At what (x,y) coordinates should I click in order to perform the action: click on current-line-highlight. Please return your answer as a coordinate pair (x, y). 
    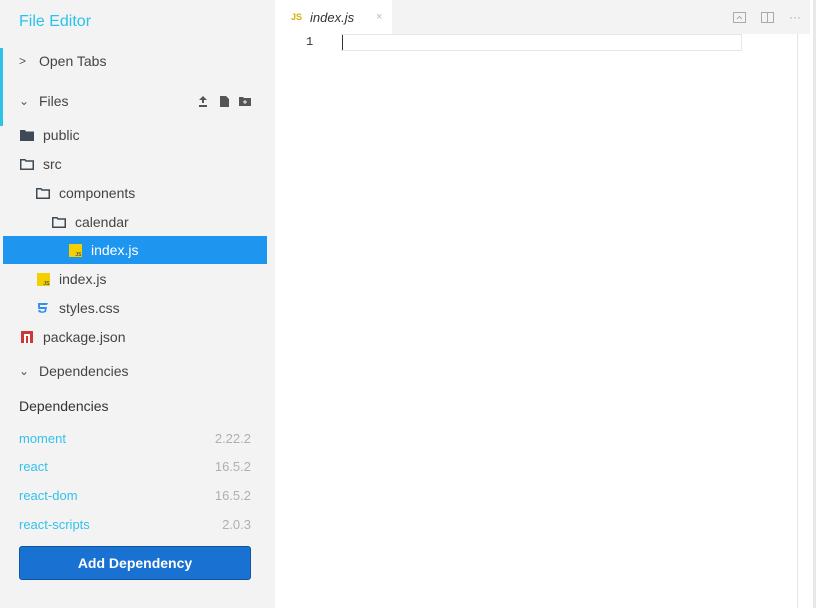
    Looking at the image, I should click on (541, 42).